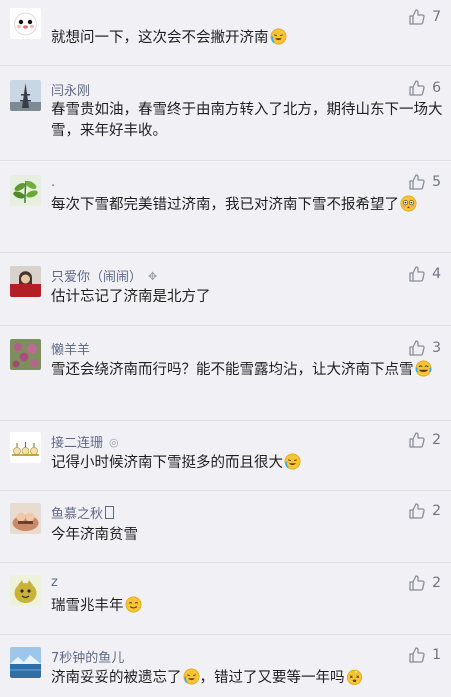 The image size is (451, 697). I want to click on comment-text: 雪还会绕济南而行吗？能不能雪露均沾，让大济南下点雪, so click(247, 370).